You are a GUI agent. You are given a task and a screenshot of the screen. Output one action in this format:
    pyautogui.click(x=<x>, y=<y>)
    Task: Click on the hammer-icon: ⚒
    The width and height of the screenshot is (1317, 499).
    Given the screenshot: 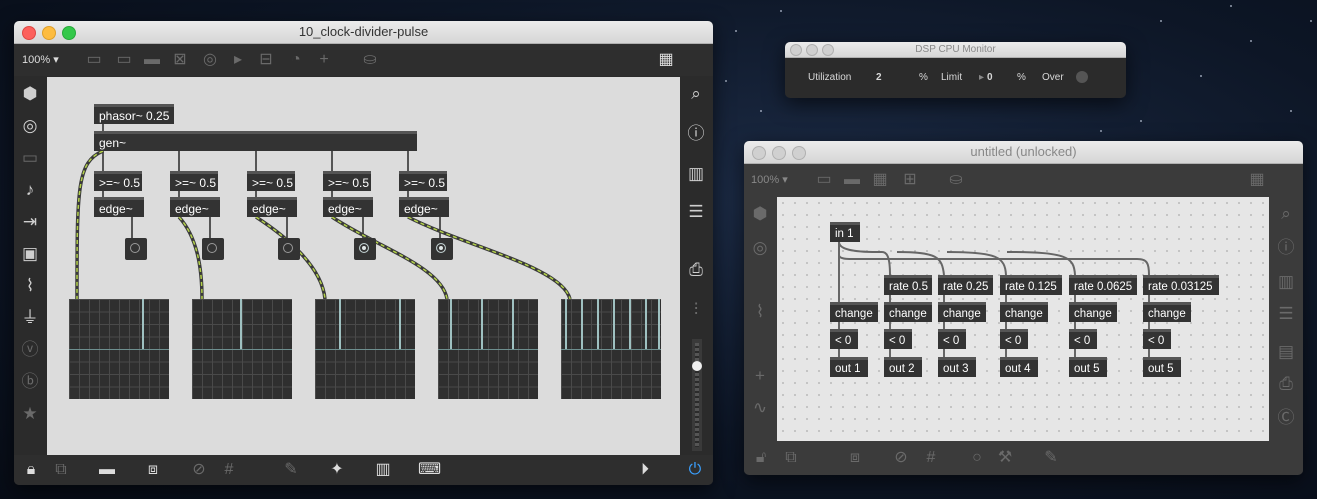 What is the action you would take?
    pyautogui.click(x=1005, y=458)
    